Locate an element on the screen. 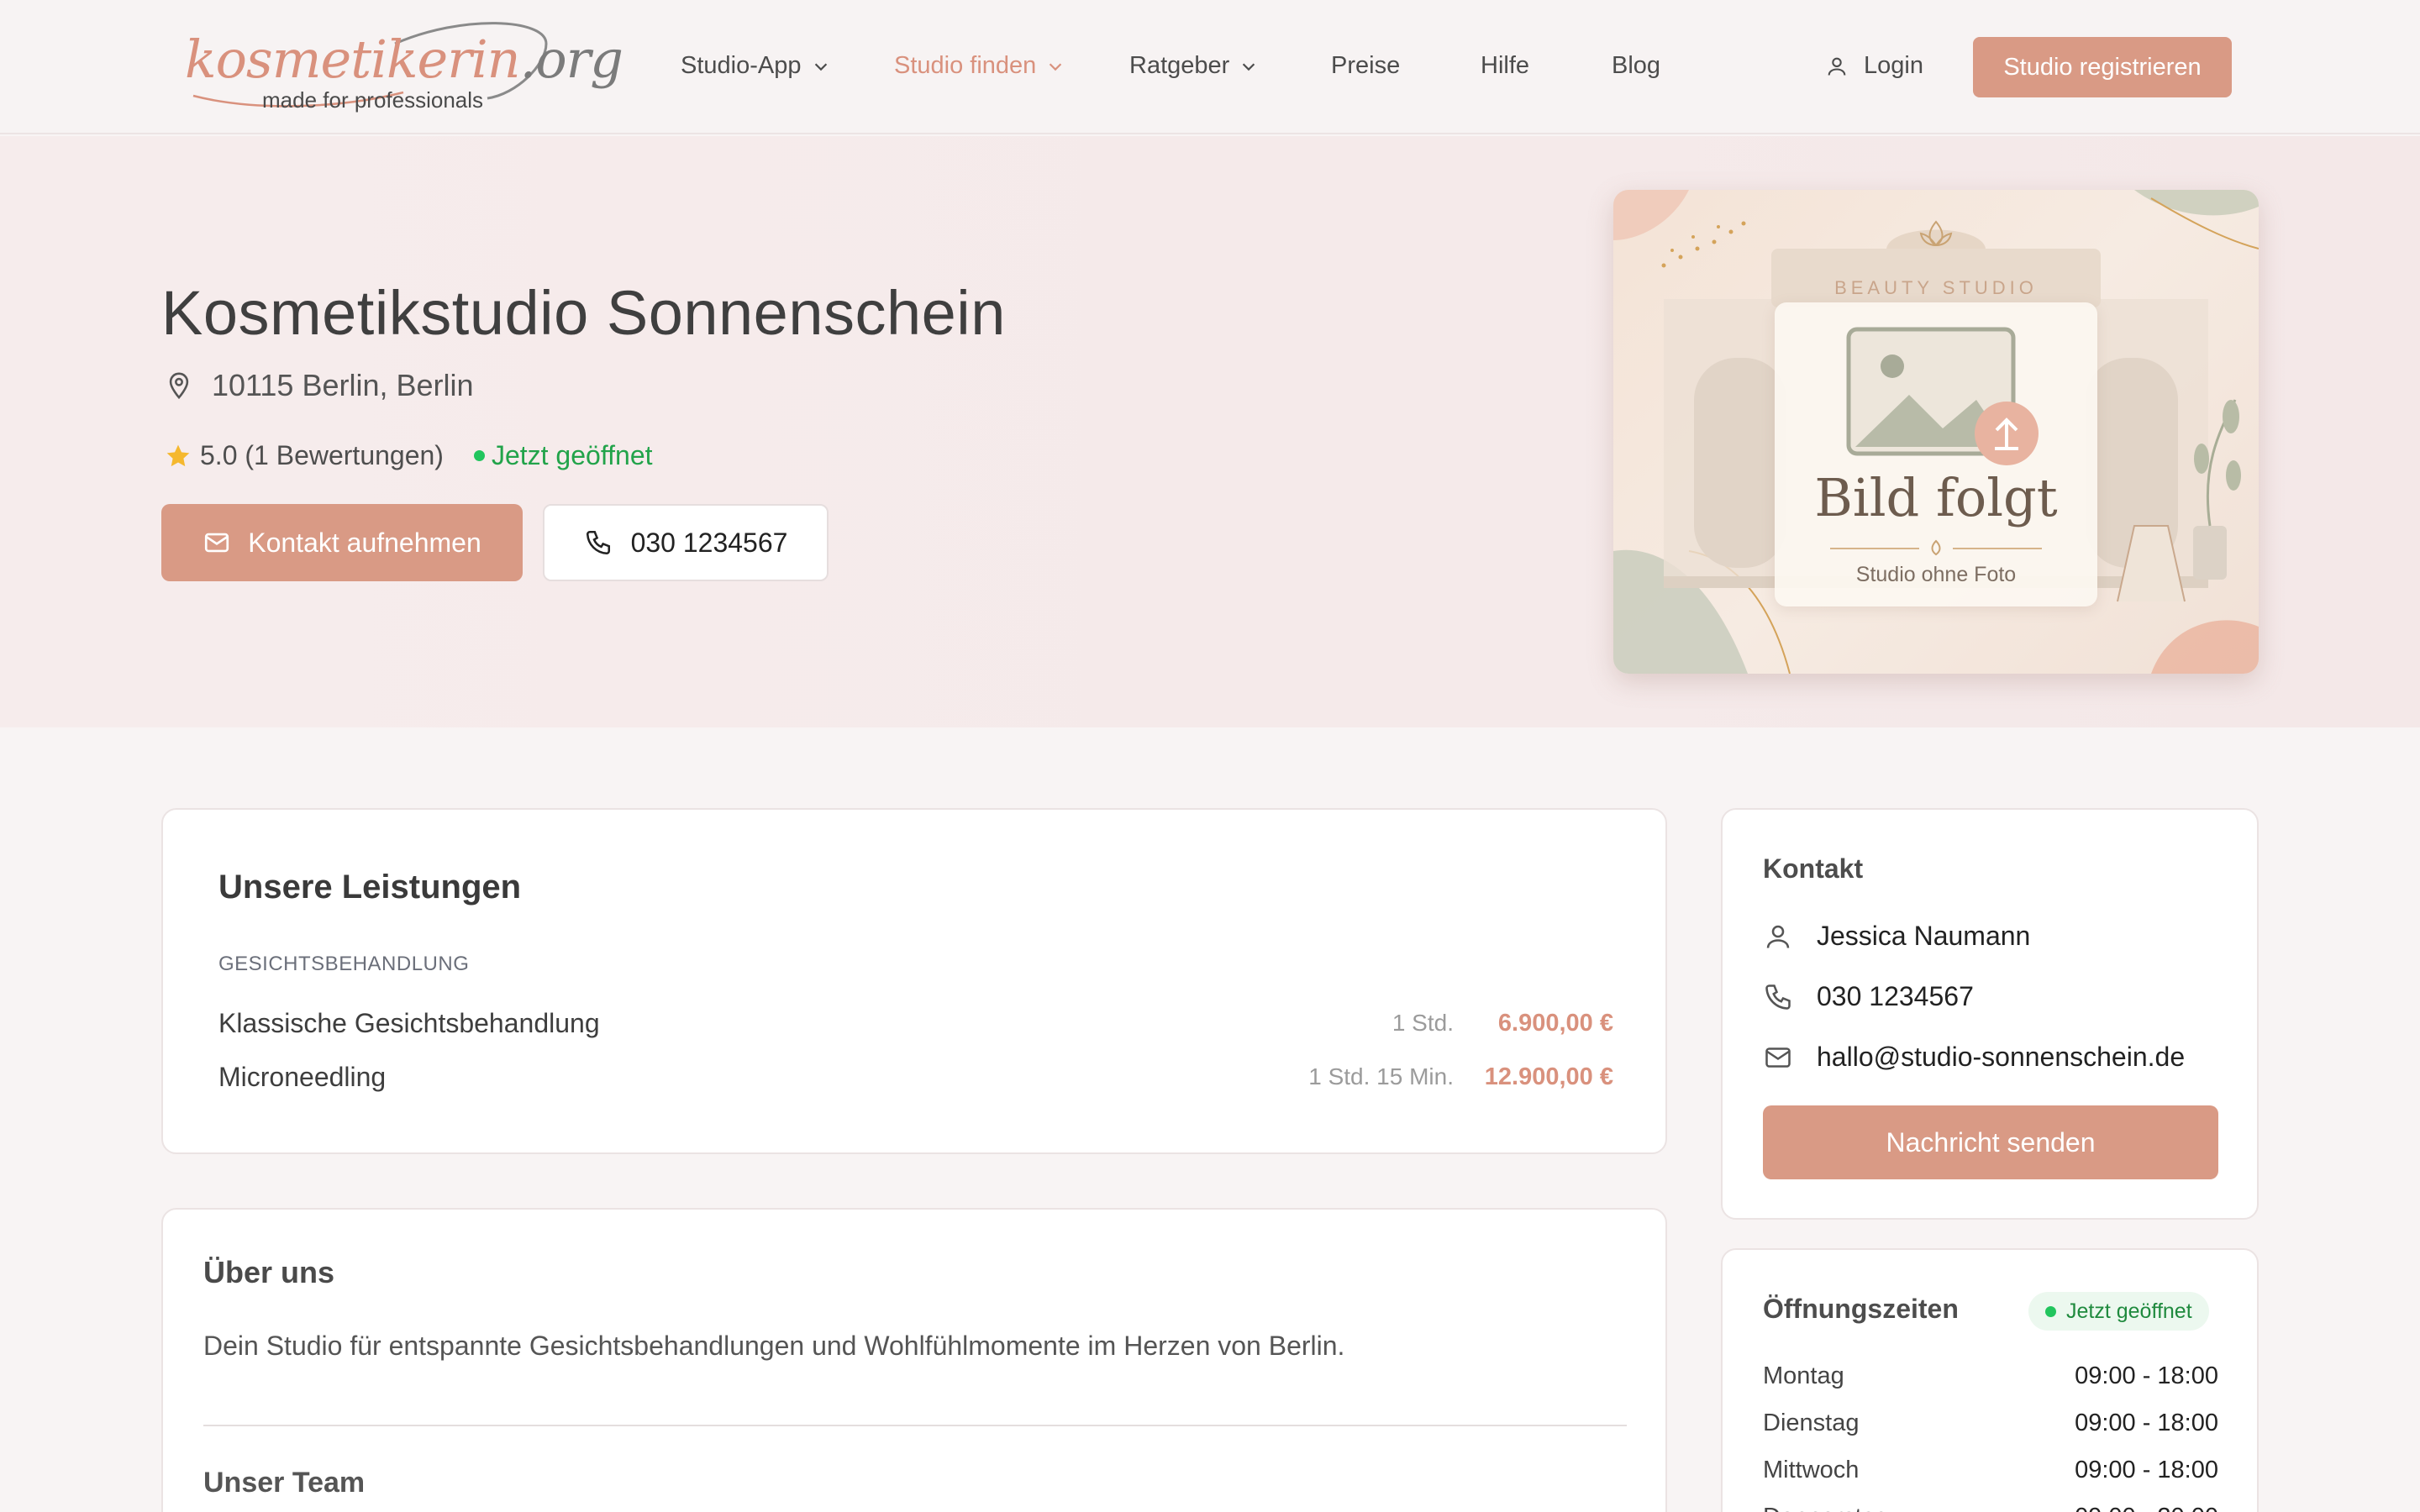 Image resolution: width=2420 pixels, height=1512 pixels. logo-tagline: made for professionals is located at coordinates (373, 100).